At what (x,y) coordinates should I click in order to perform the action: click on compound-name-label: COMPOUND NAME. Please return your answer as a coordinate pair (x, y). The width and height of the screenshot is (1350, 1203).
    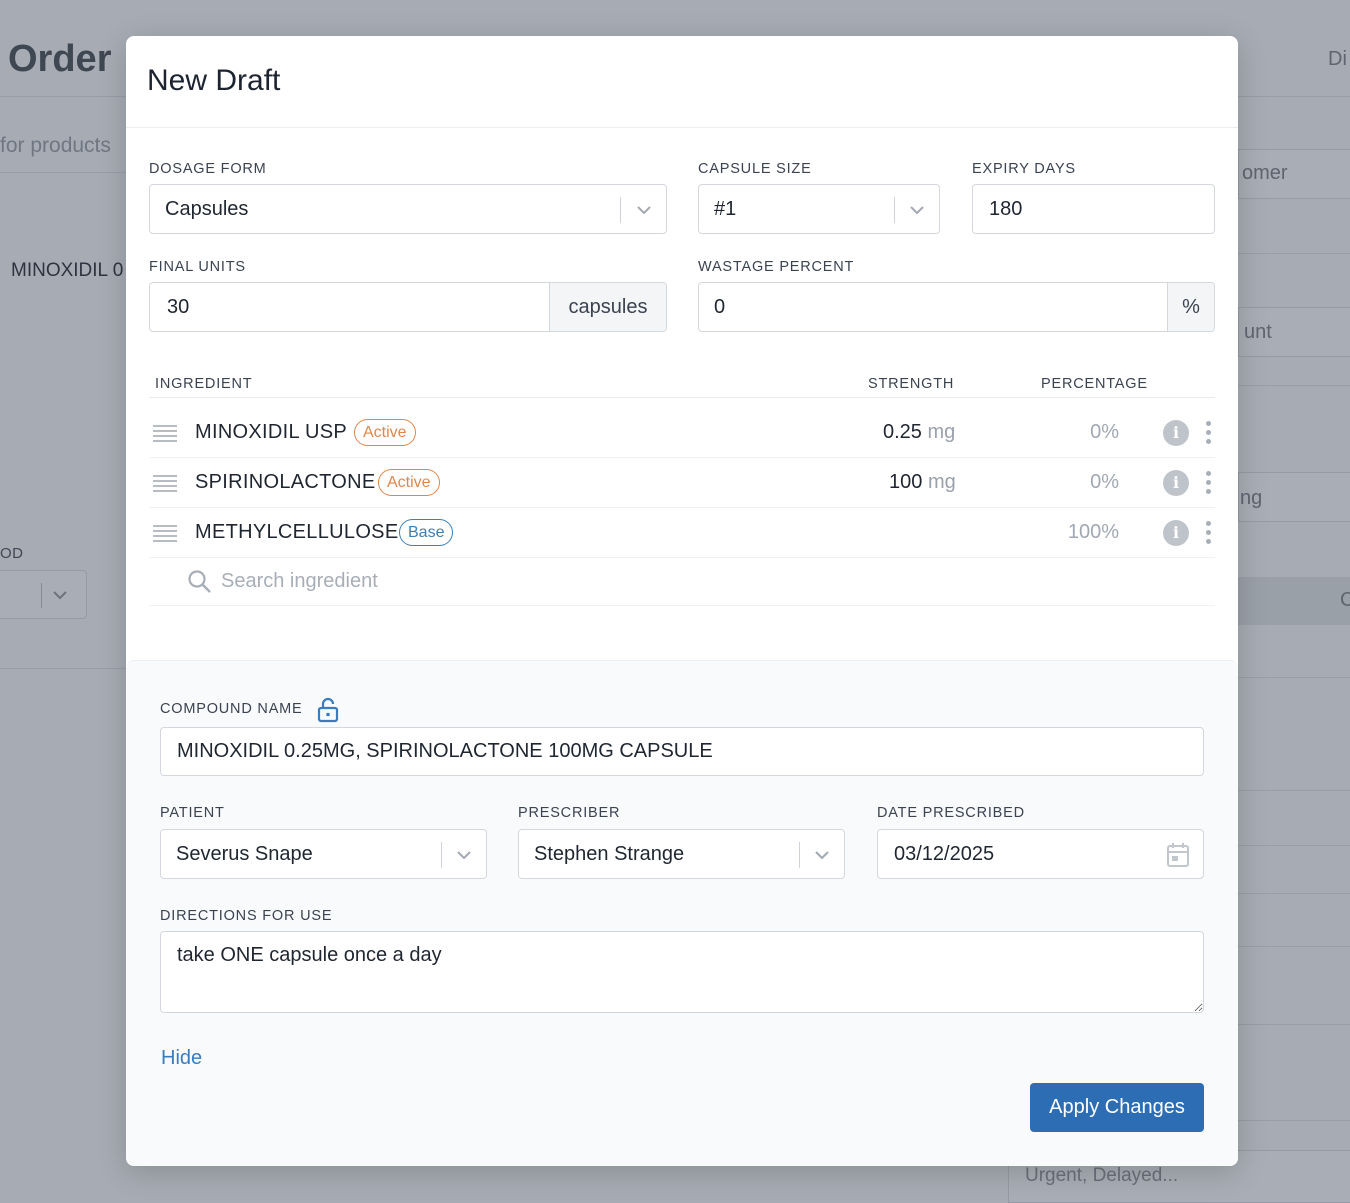
    Looking at the image, I should click on (231, 709).